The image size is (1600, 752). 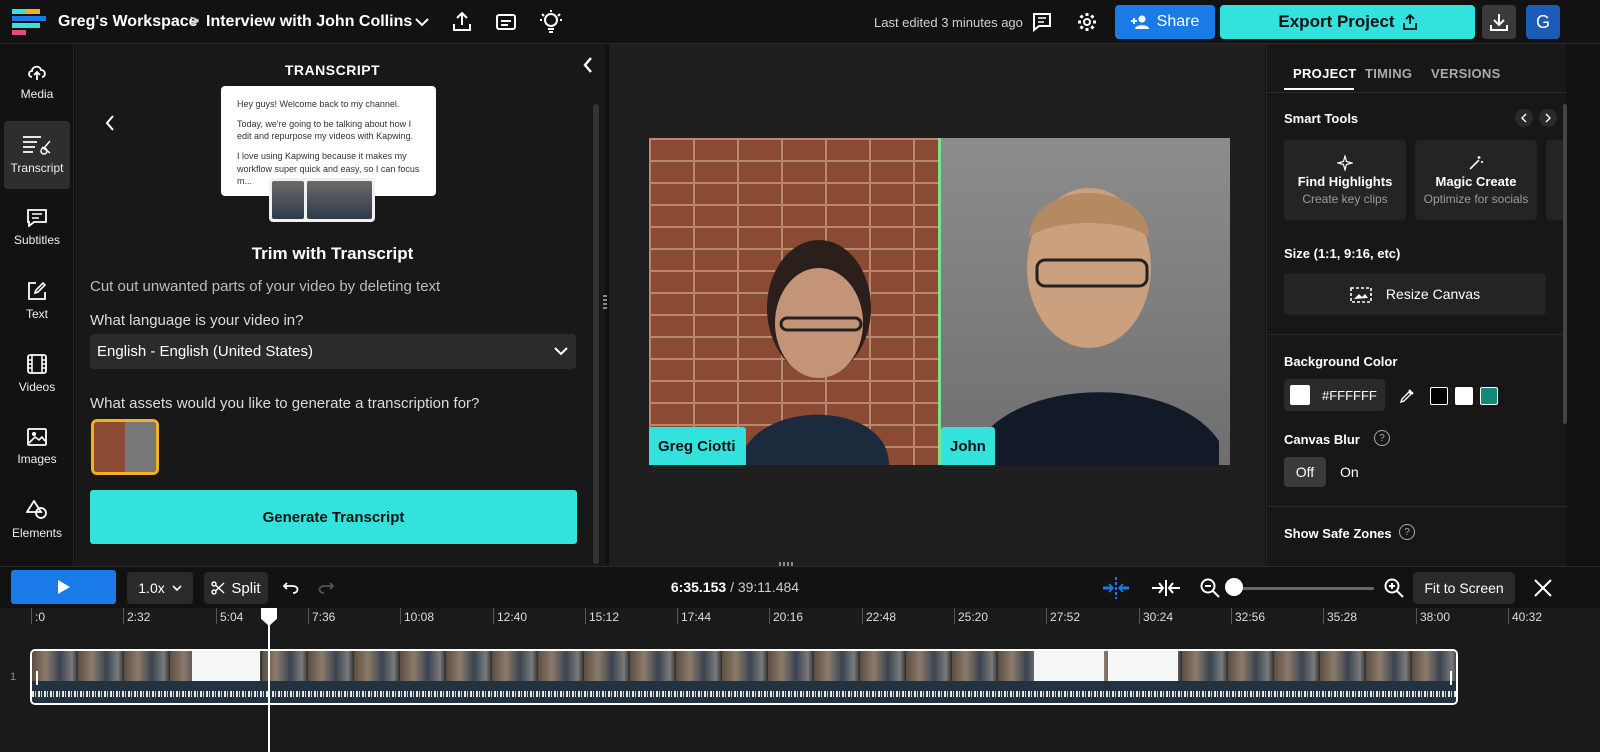 I want to click on split-label: Split, so click(x=246, y=588).